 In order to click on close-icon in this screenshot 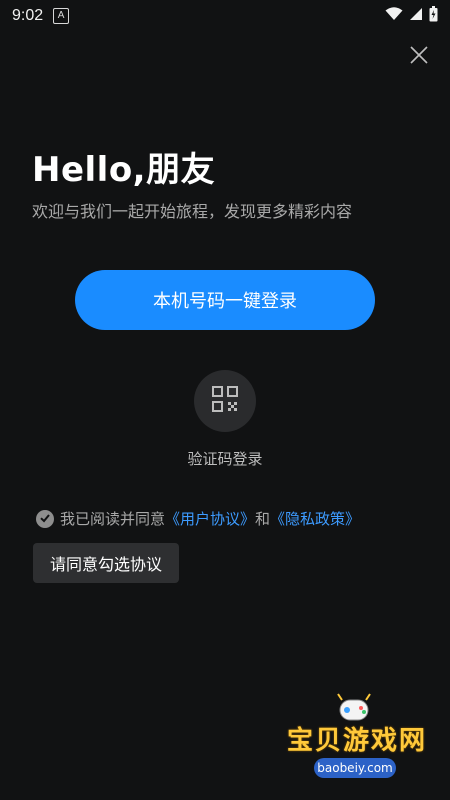, I will do `click(419, 57)`.